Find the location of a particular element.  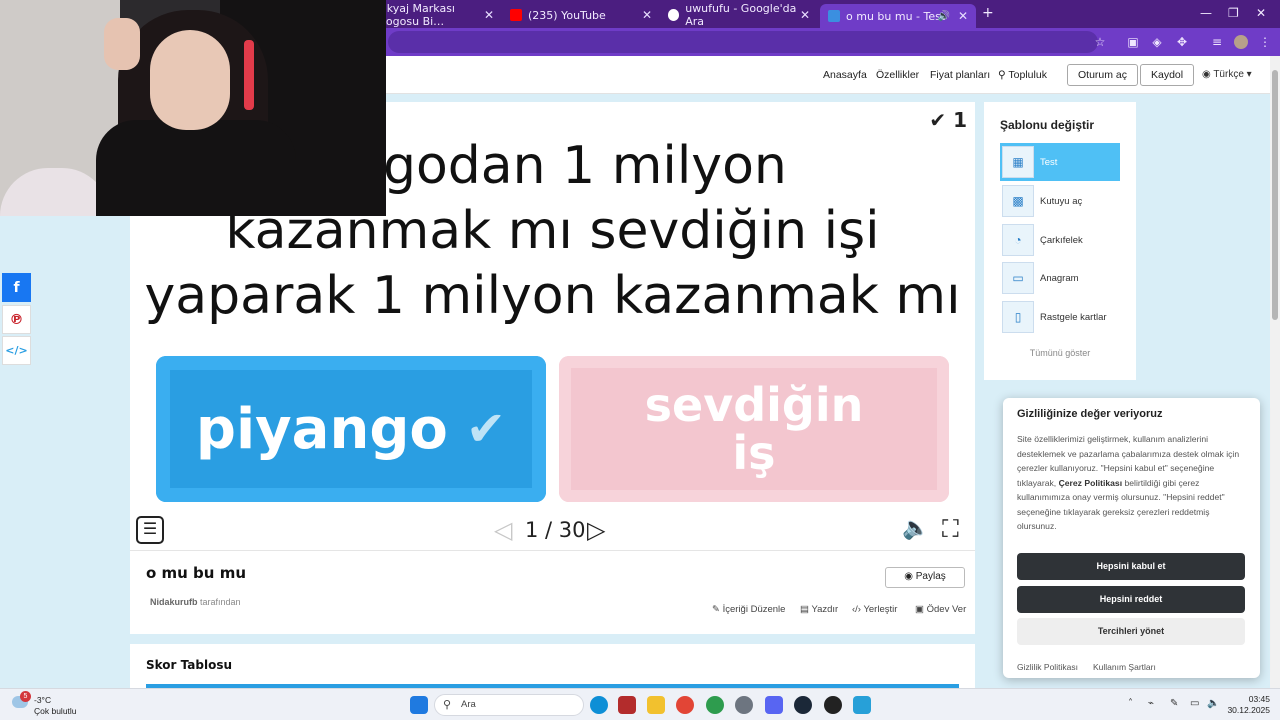

assignment-icon: ▣ is located at coordinates (921, 609).